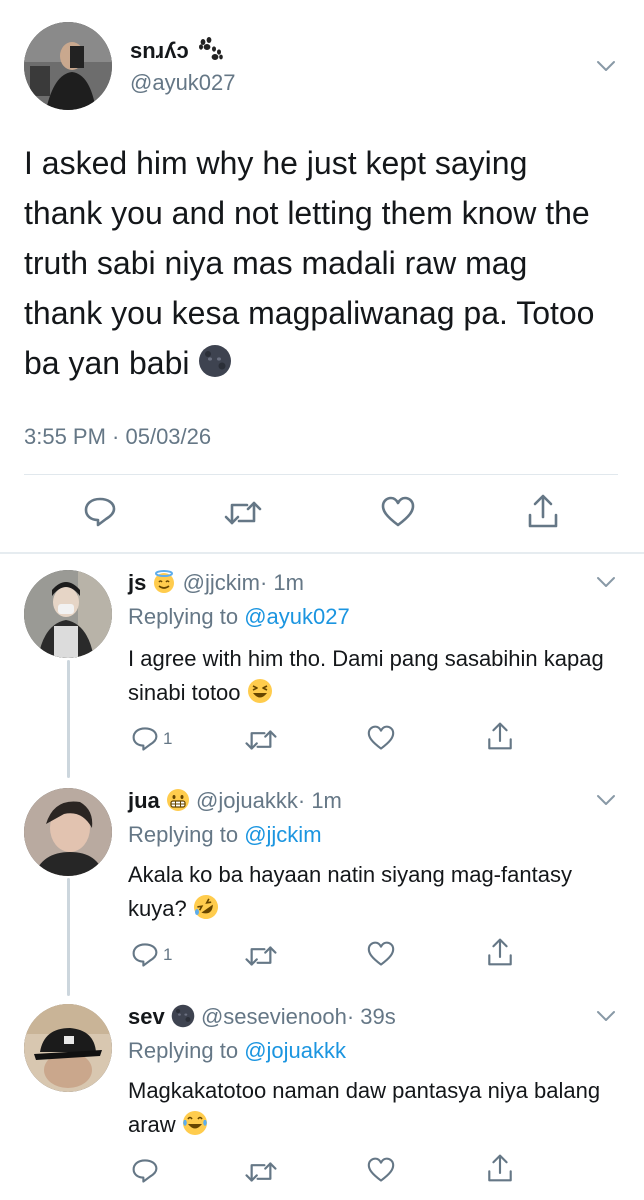 The height and width of the screenshot is (1200, 644). Describe the element at coordinates (144, 800) in the screenshot. I see `display-name: jua` at that location.